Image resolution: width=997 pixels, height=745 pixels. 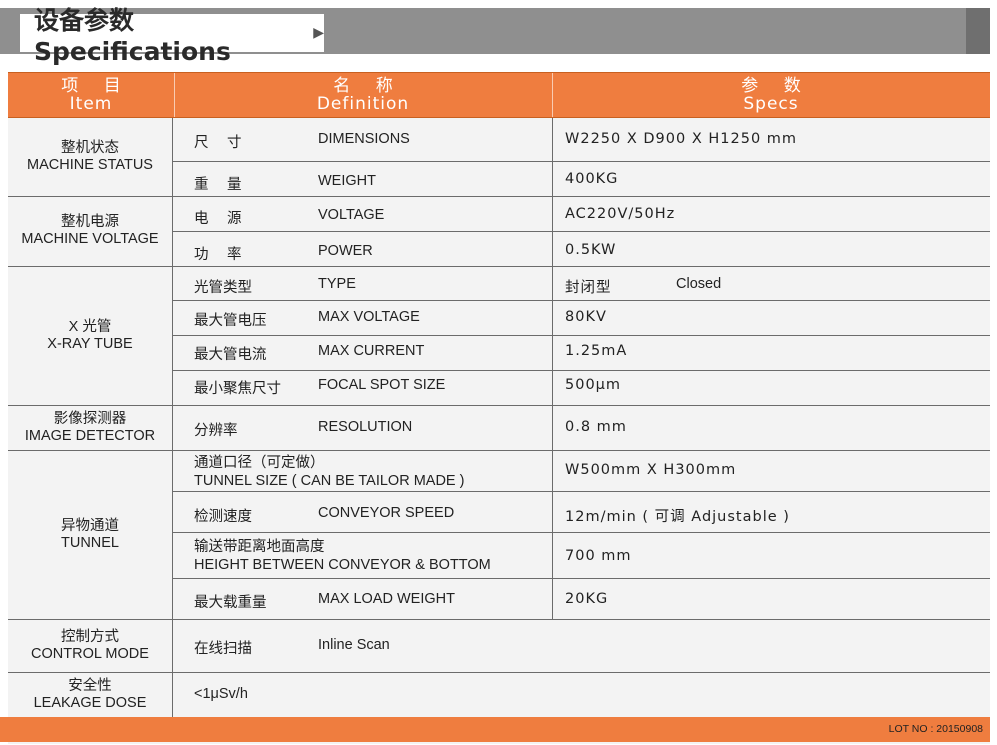 What do you see at coordinates (495, 729) in the screenshot?
I see `footer-bar` at bounding box center [495, 729].